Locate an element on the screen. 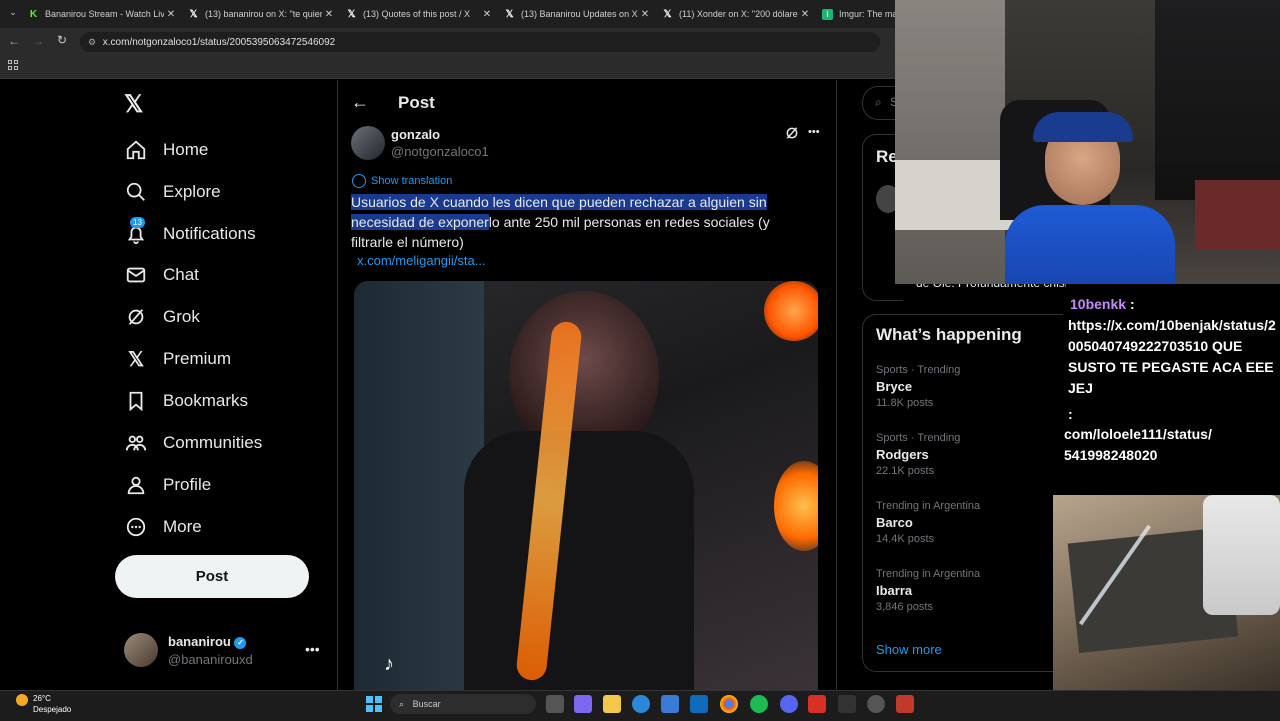 This screenshot has width=1280, height=721. grok-icon is located at coordinates (792, 133).